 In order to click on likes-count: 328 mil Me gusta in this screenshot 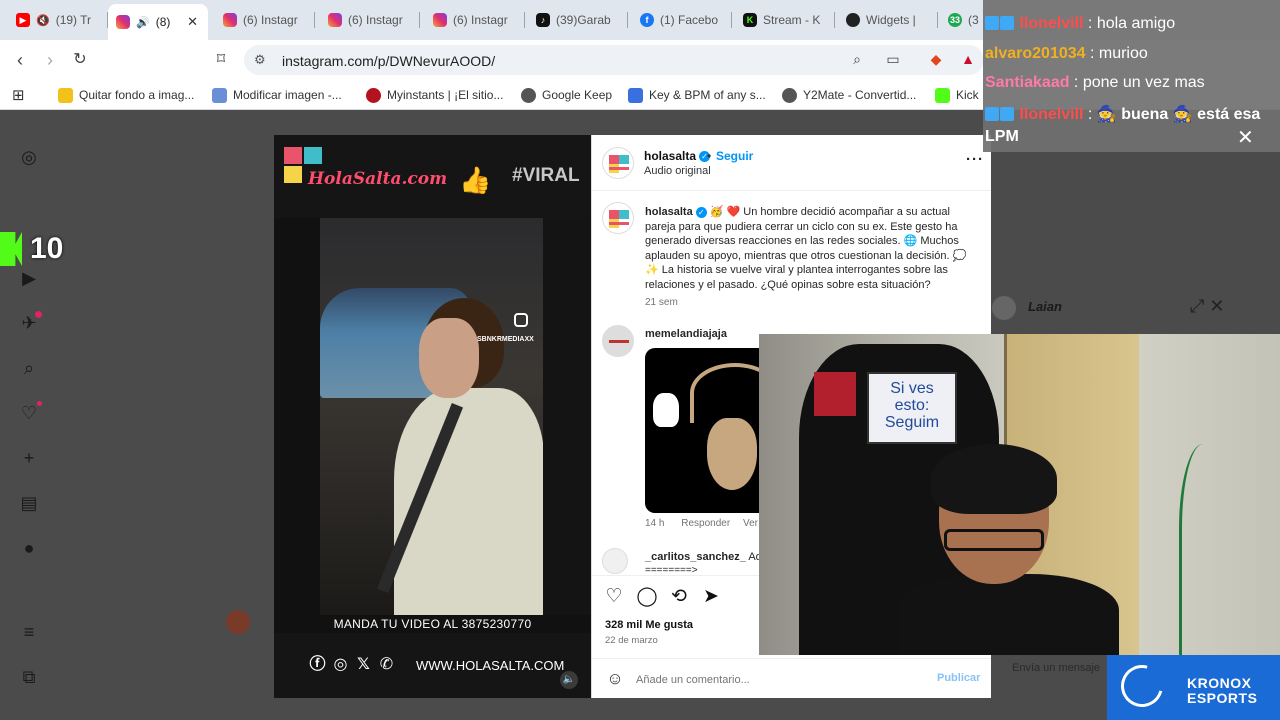, I will do `click(649, 625)`.